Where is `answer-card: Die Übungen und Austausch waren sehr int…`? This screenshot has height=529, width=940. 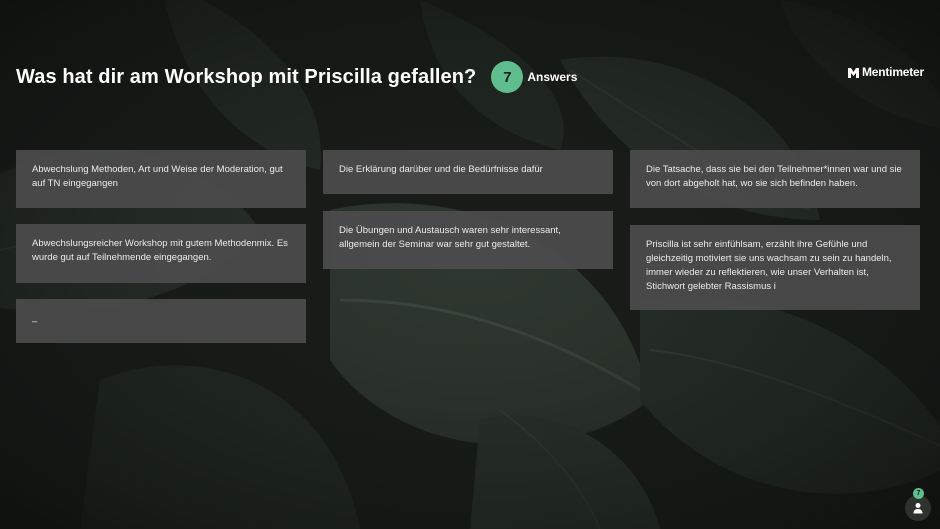
answer-card: Die Übungen und Austausch waren sehr int… is located at coordinates (468, 240).